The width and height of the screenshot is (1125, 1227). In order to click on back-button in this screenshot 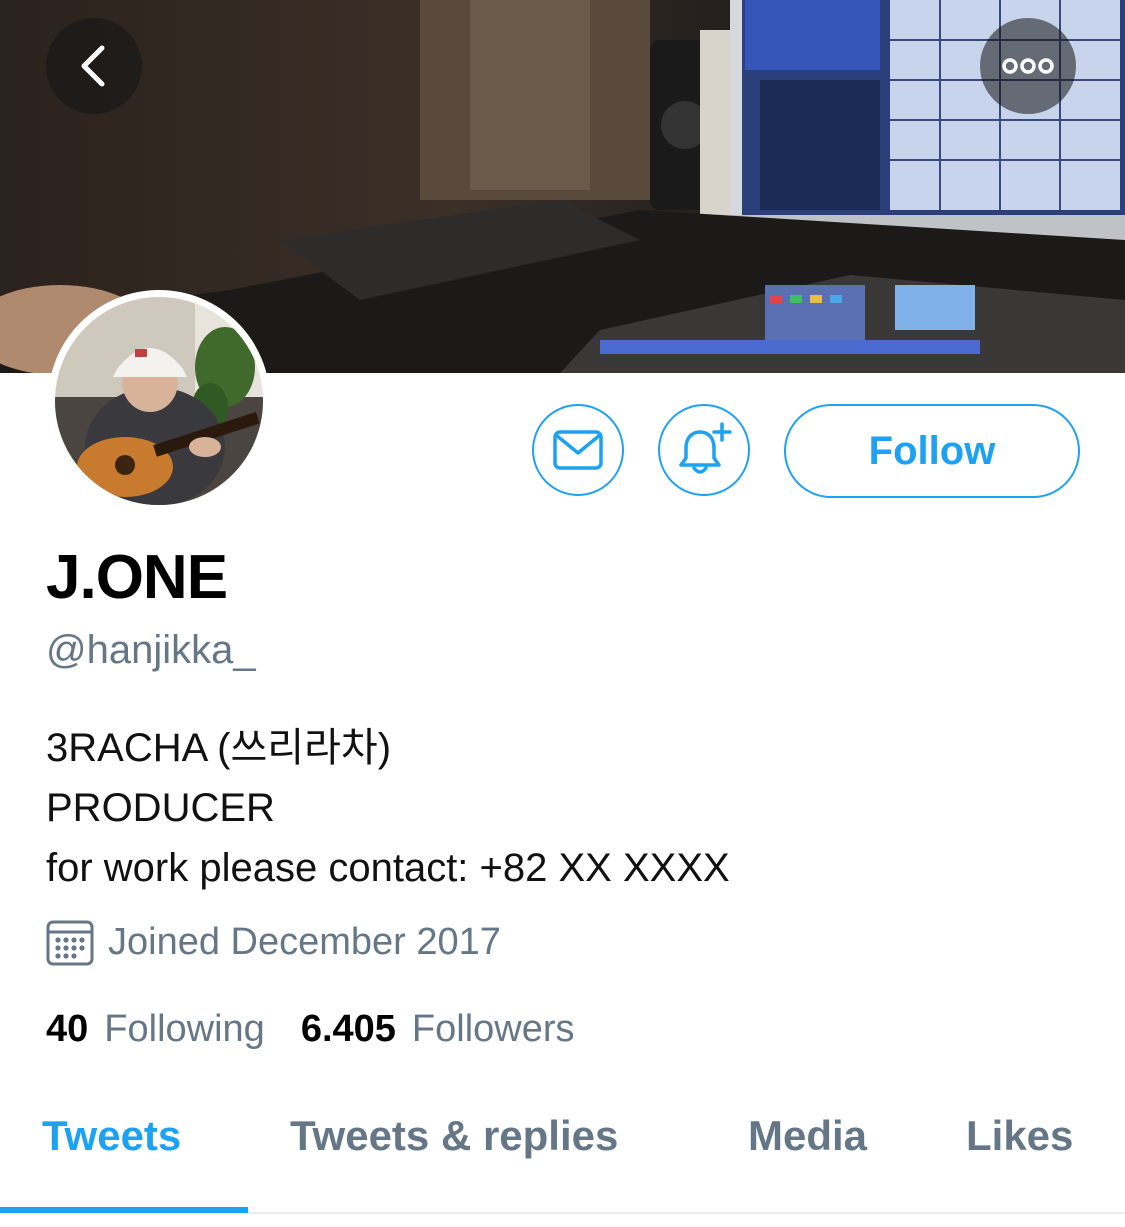, I will do `click(94, 66)`.